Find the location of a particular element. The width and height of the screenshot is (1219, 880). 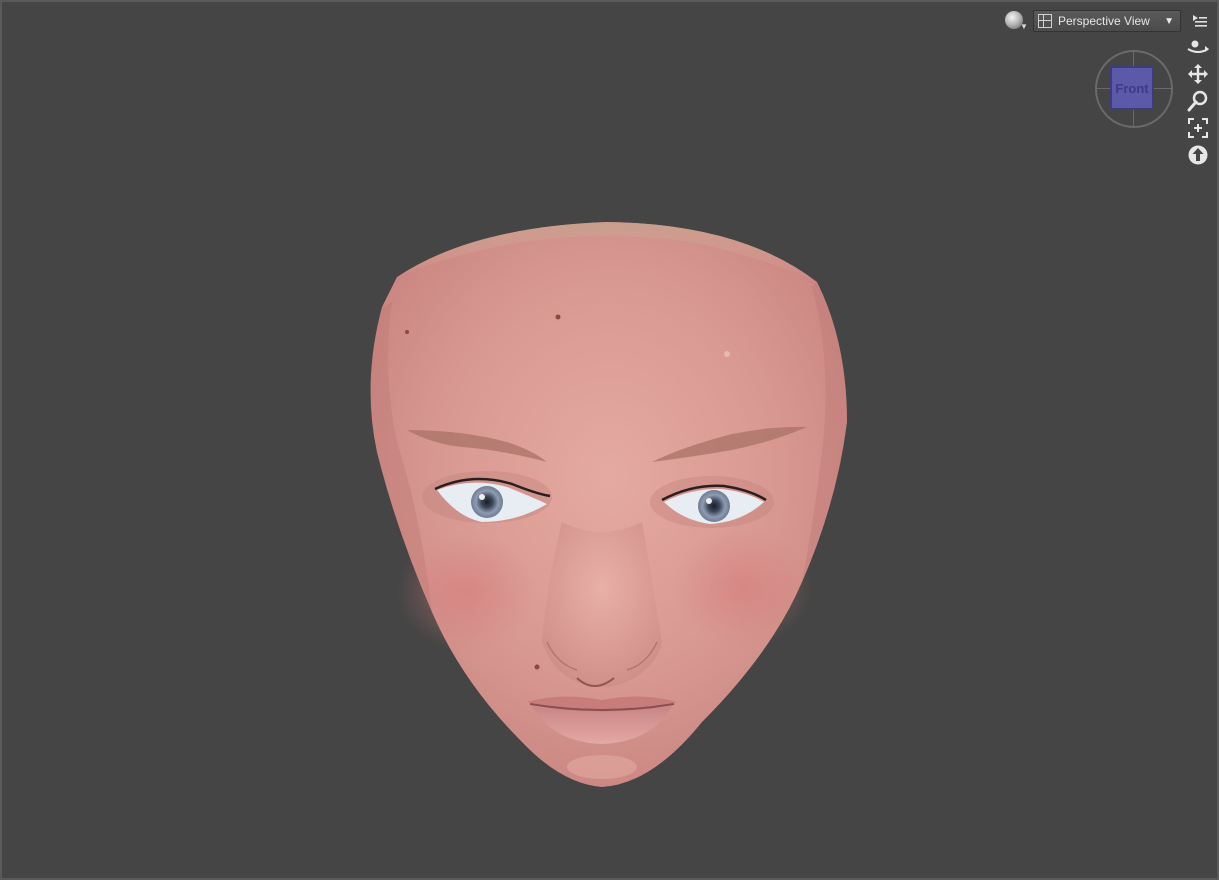

viewport-toolbar: ▼ Perspective View ▼ is located at coordinates (1109, 21).